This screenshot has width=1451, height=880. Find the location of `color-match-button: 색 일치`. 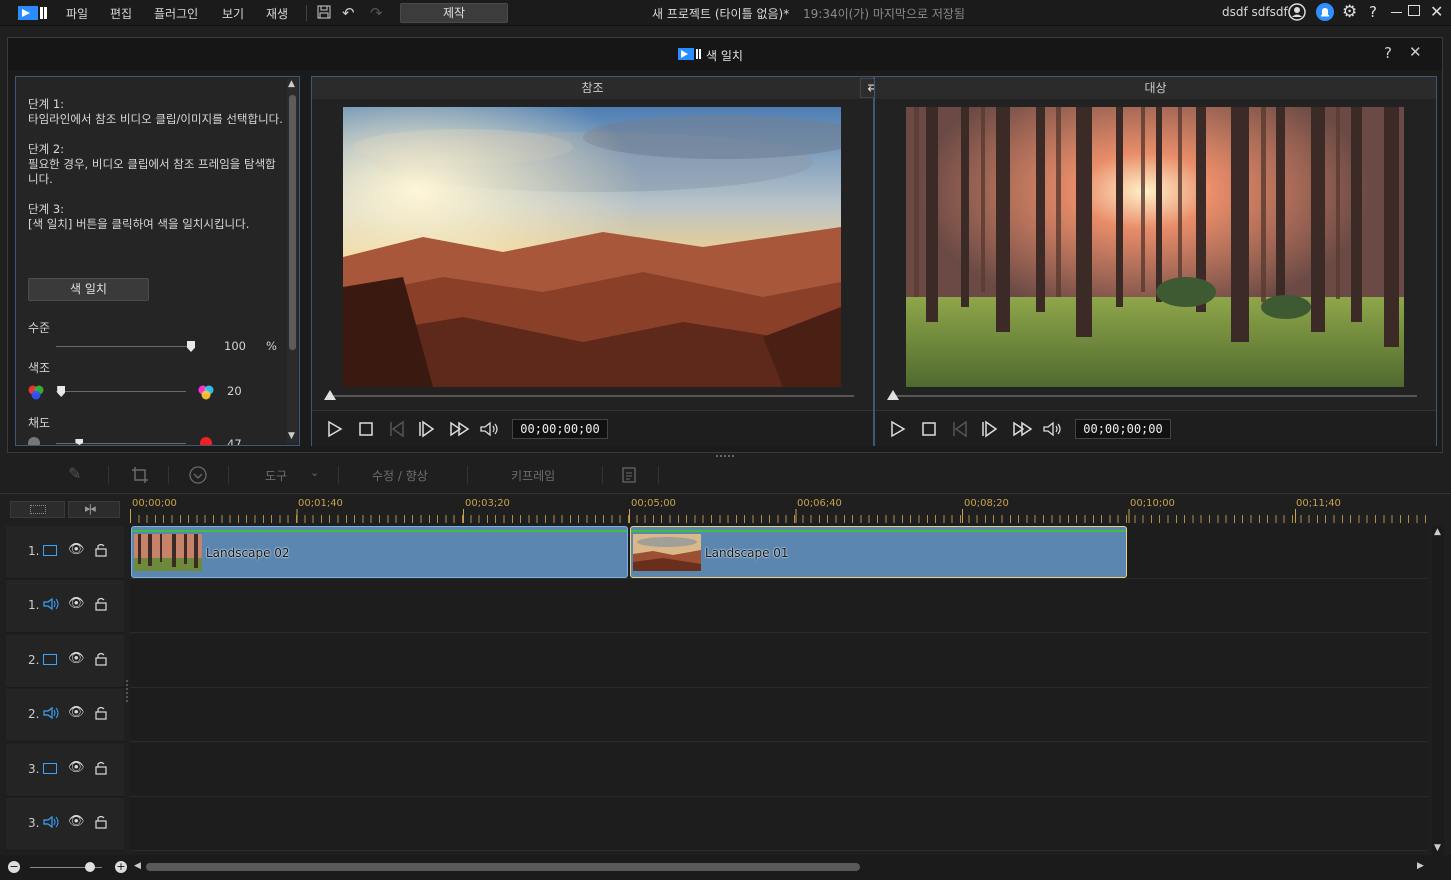

color-match-button: 색 일치 is located at coordinates (88, 289).